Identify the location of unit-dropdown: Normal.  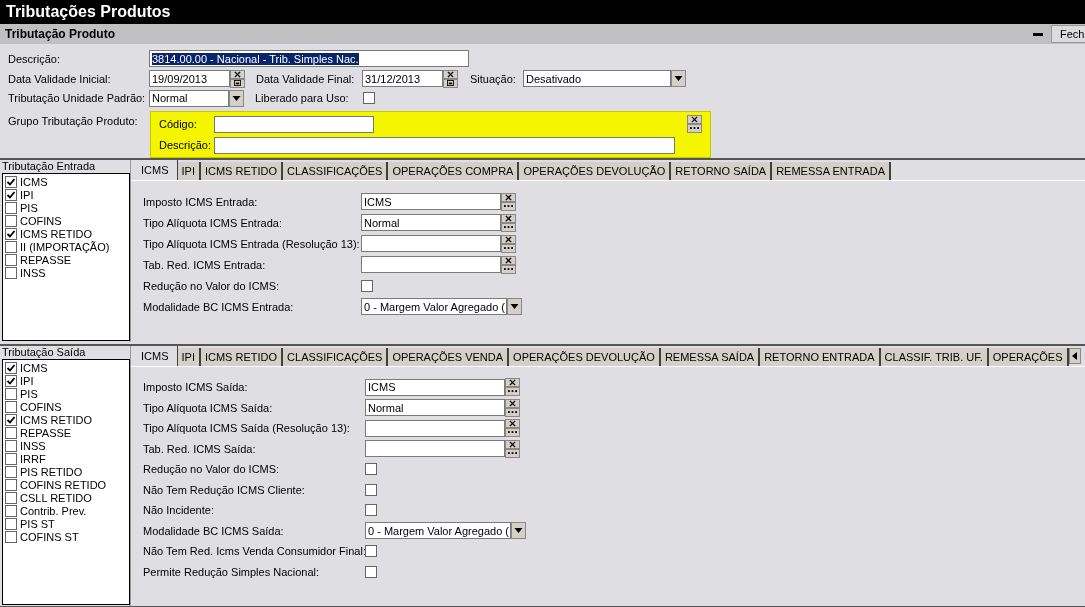
(189, 98).